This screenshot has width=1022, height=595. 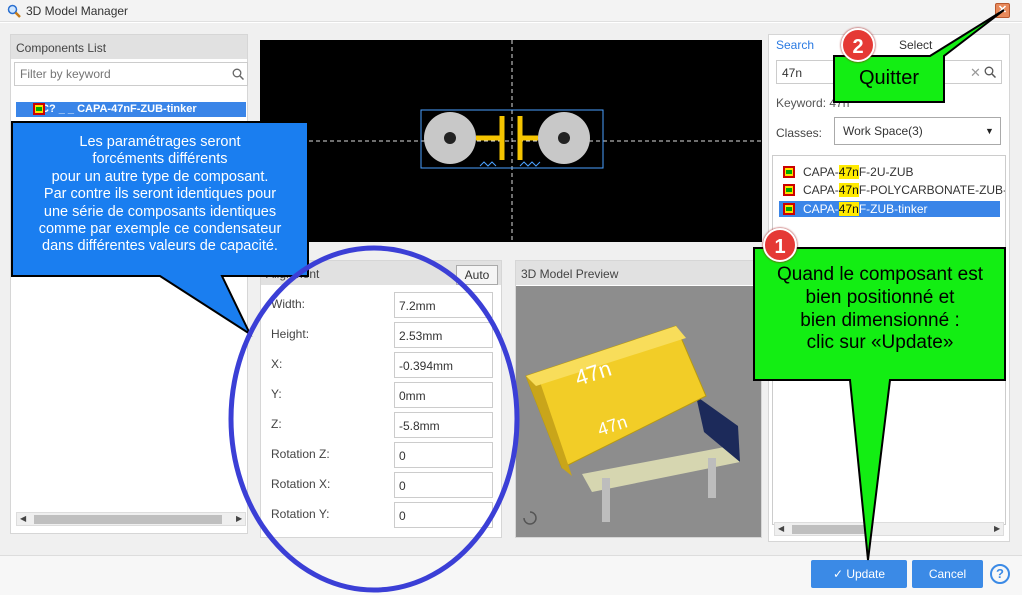 I want to click on blue-note-line: Les paramétrages seront, so click(x=160, y=142).